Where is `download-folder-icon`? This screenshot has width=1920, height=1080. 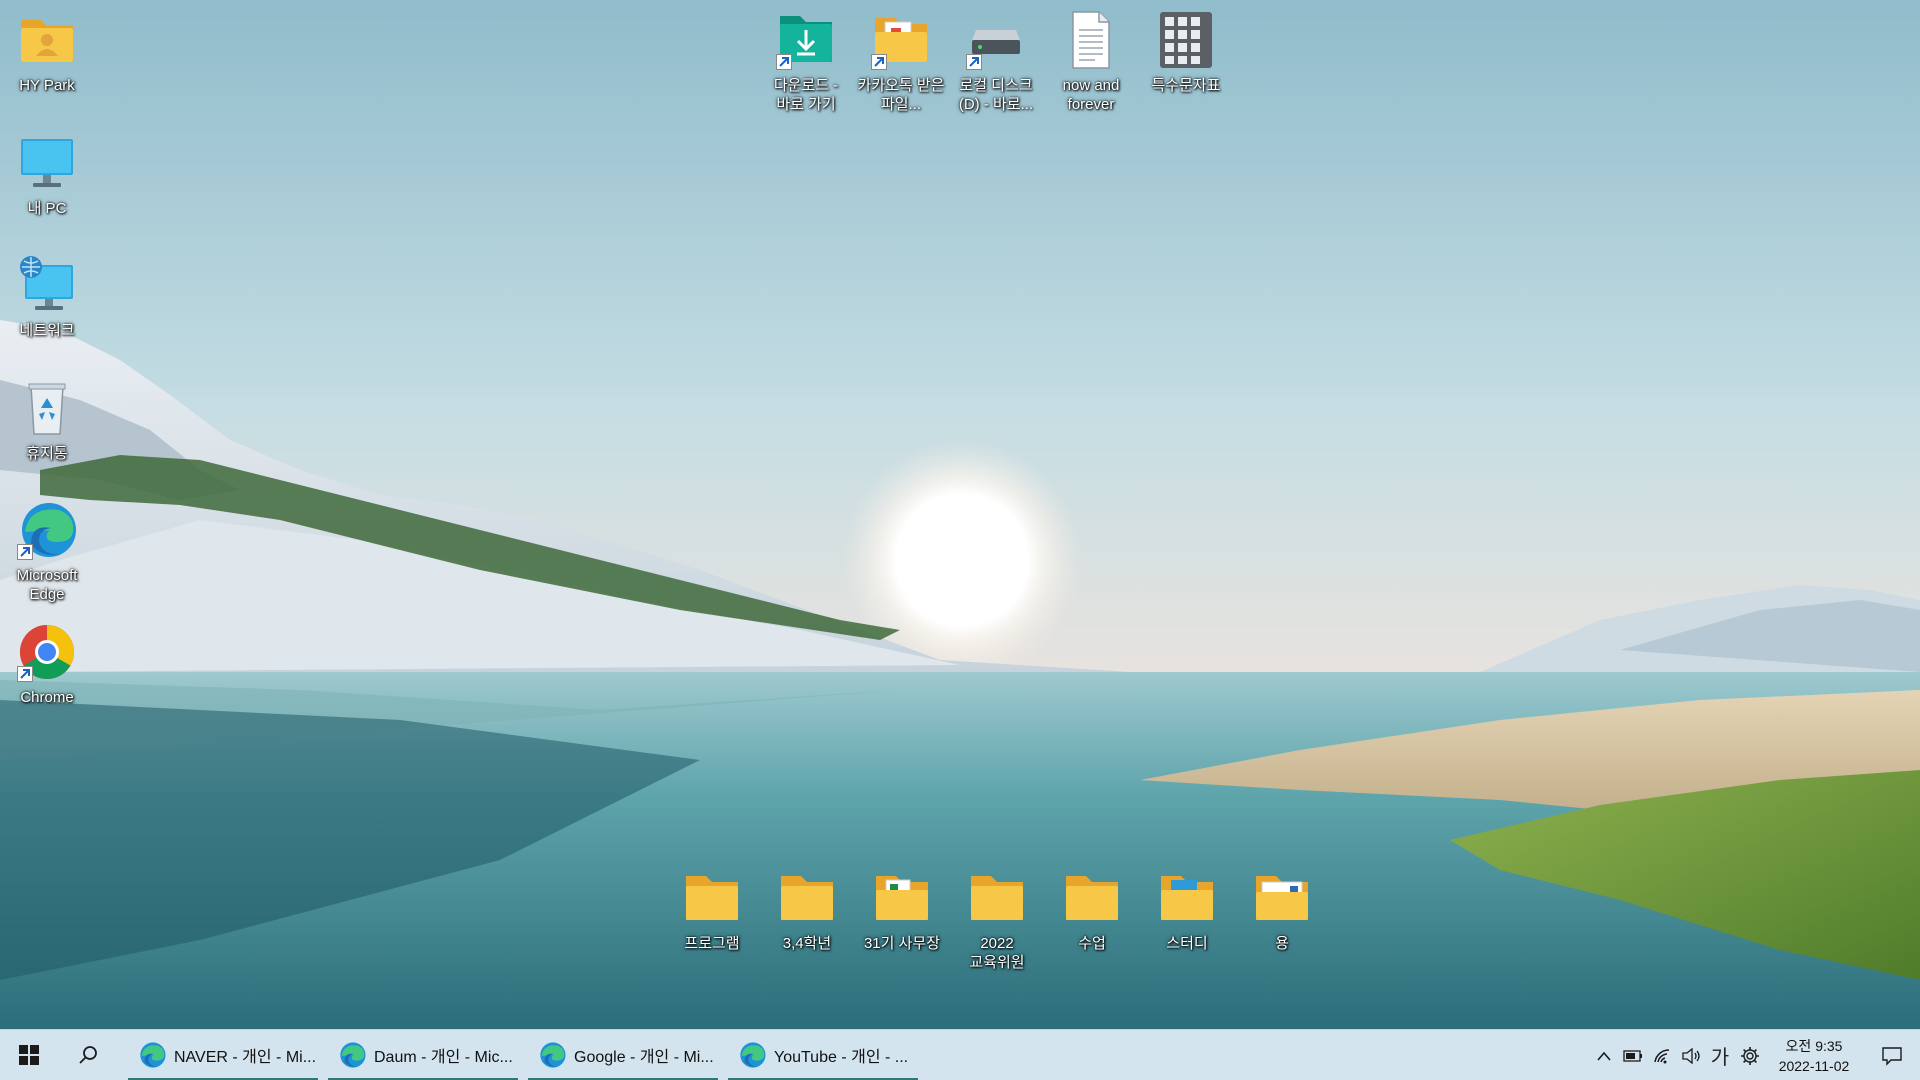
download-folder-icon is located at coordinates (806, 40).